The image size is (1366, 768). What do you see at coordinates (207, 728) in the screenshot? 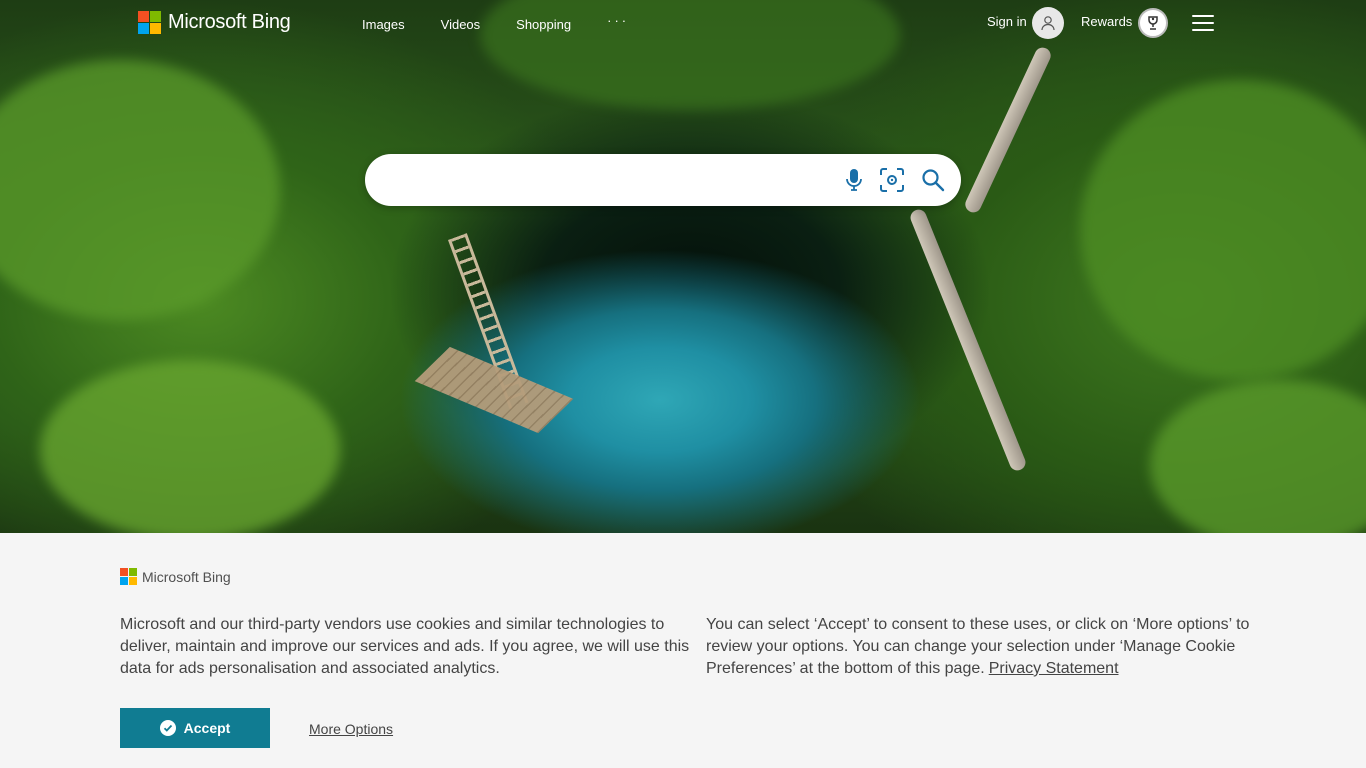
I see `accept-label: Accept` at bounding box center [207, 728].